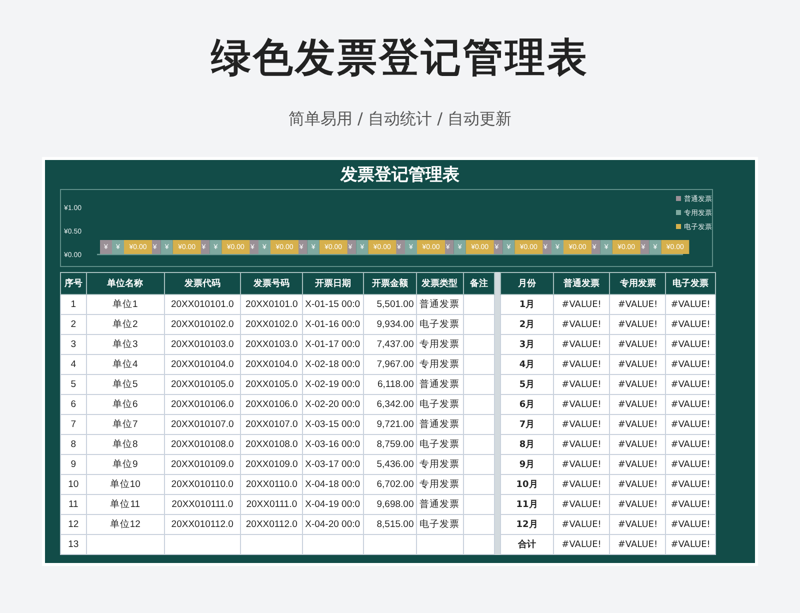 The image size is (800, 613). Describe the element at coordinates (272, 444) in the screenshot. I see `table-cell: 20XX0108.0` at that location.